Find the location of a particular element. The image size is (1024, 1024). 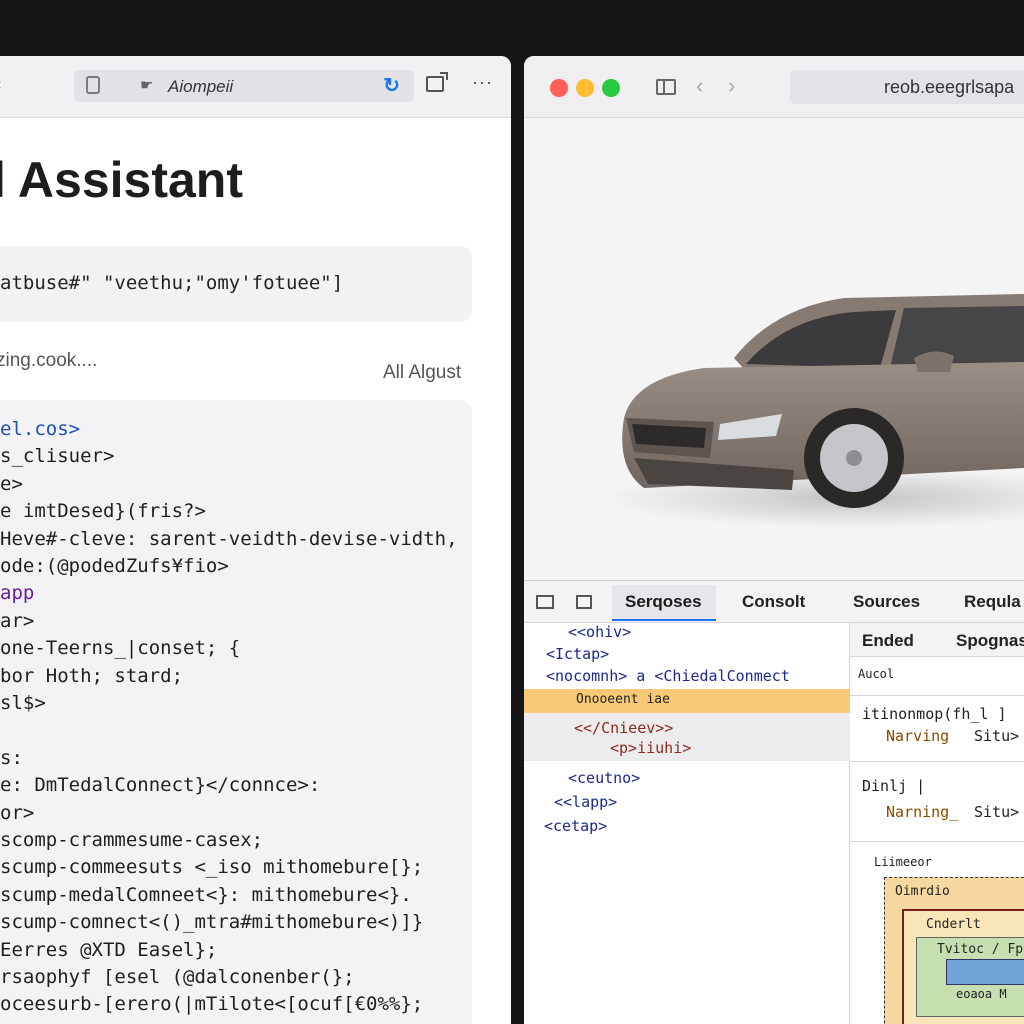

left-toolbar: ‹ ☛ Aiompeii ↻ ··· is located at coordinates (255, 87).